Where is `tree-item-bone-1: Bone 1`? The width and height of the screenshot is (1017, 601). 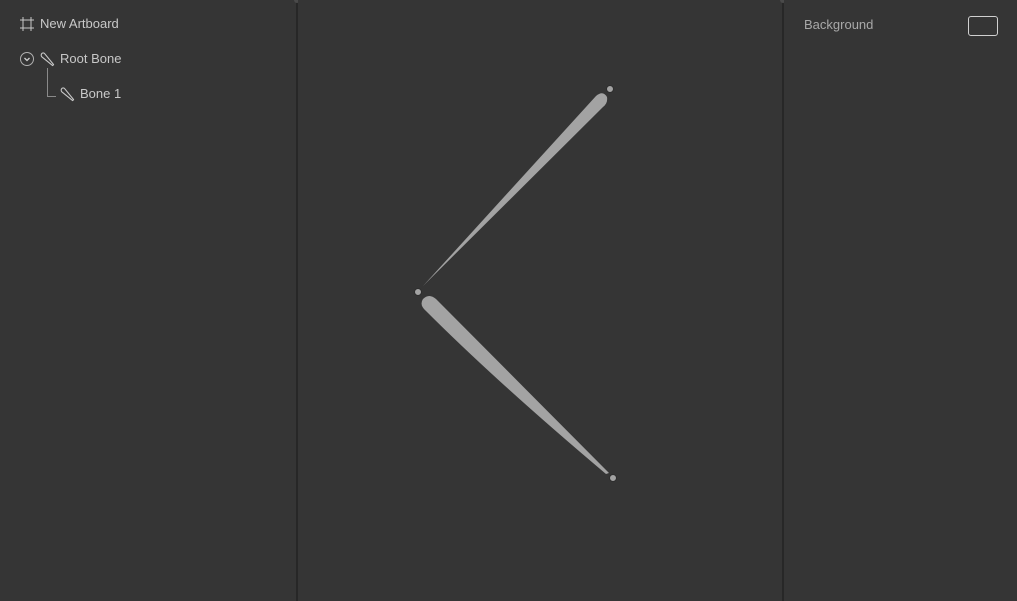 tree-item-bone-1: Bone 1 is located at coordinates (90, 94).